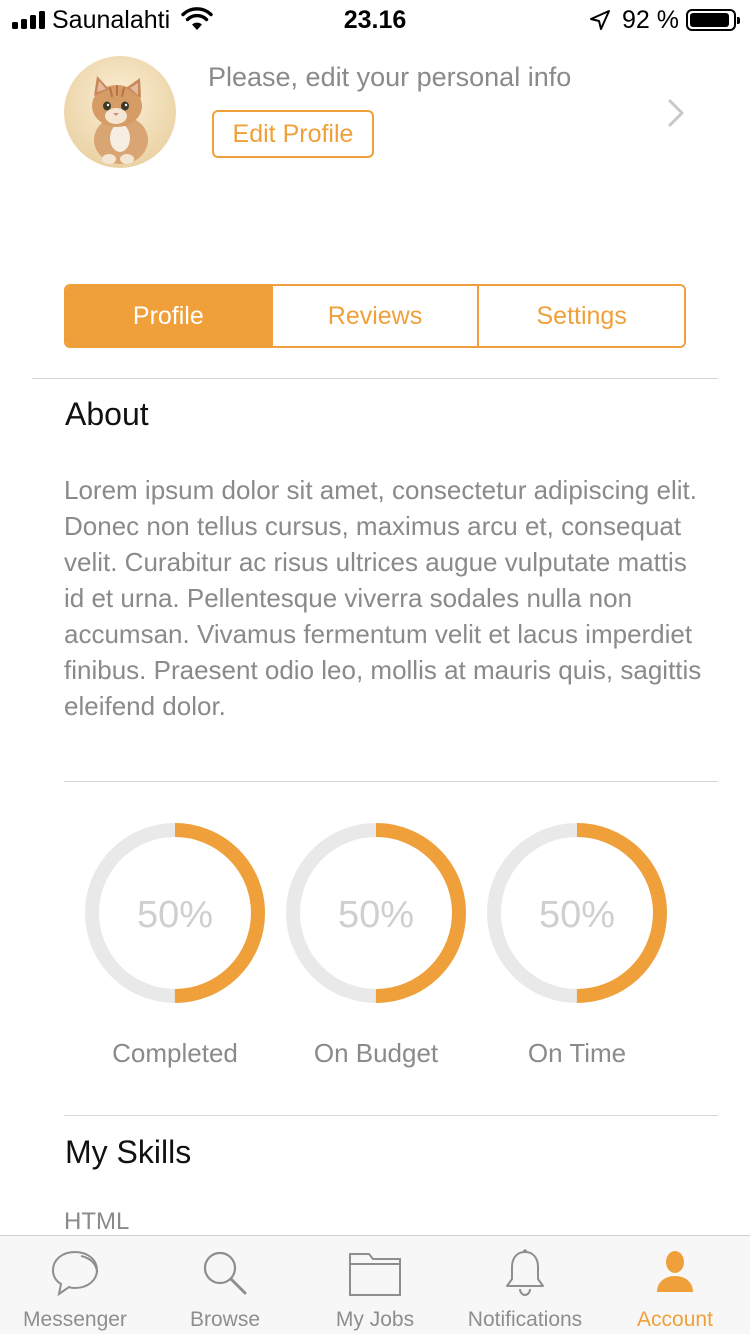 This screenshot has height=1334, width=750. I want to click on skill-item: HTML, so click(97, 1221).